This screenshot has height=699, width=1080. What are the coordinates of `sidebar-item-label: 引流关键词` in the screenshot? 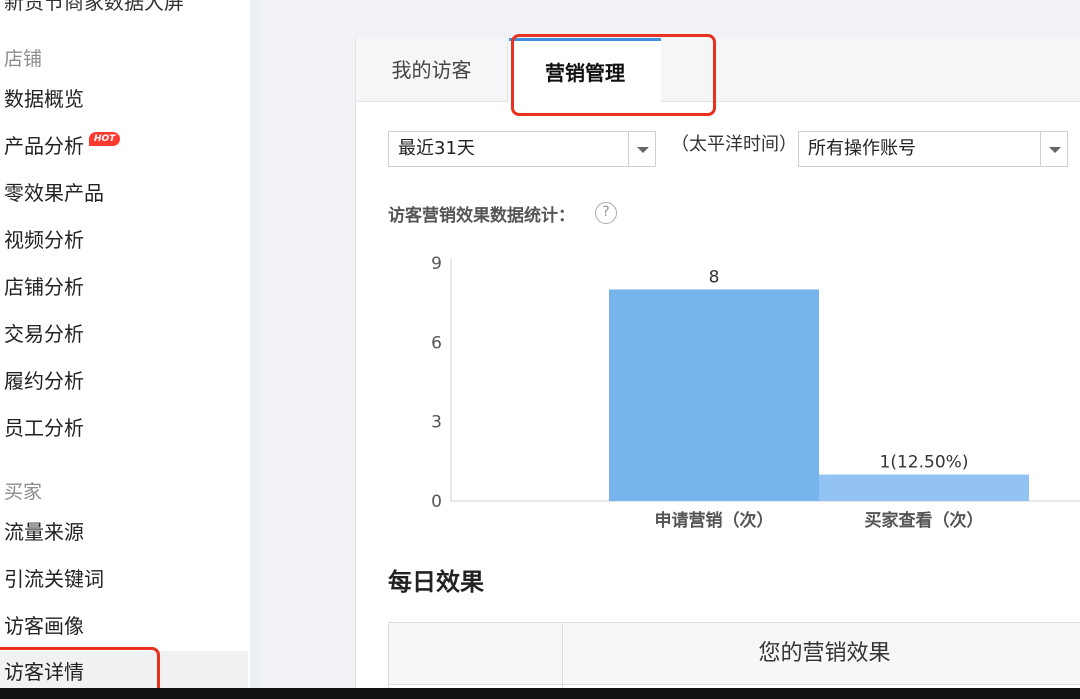 It's located at (54, 579).